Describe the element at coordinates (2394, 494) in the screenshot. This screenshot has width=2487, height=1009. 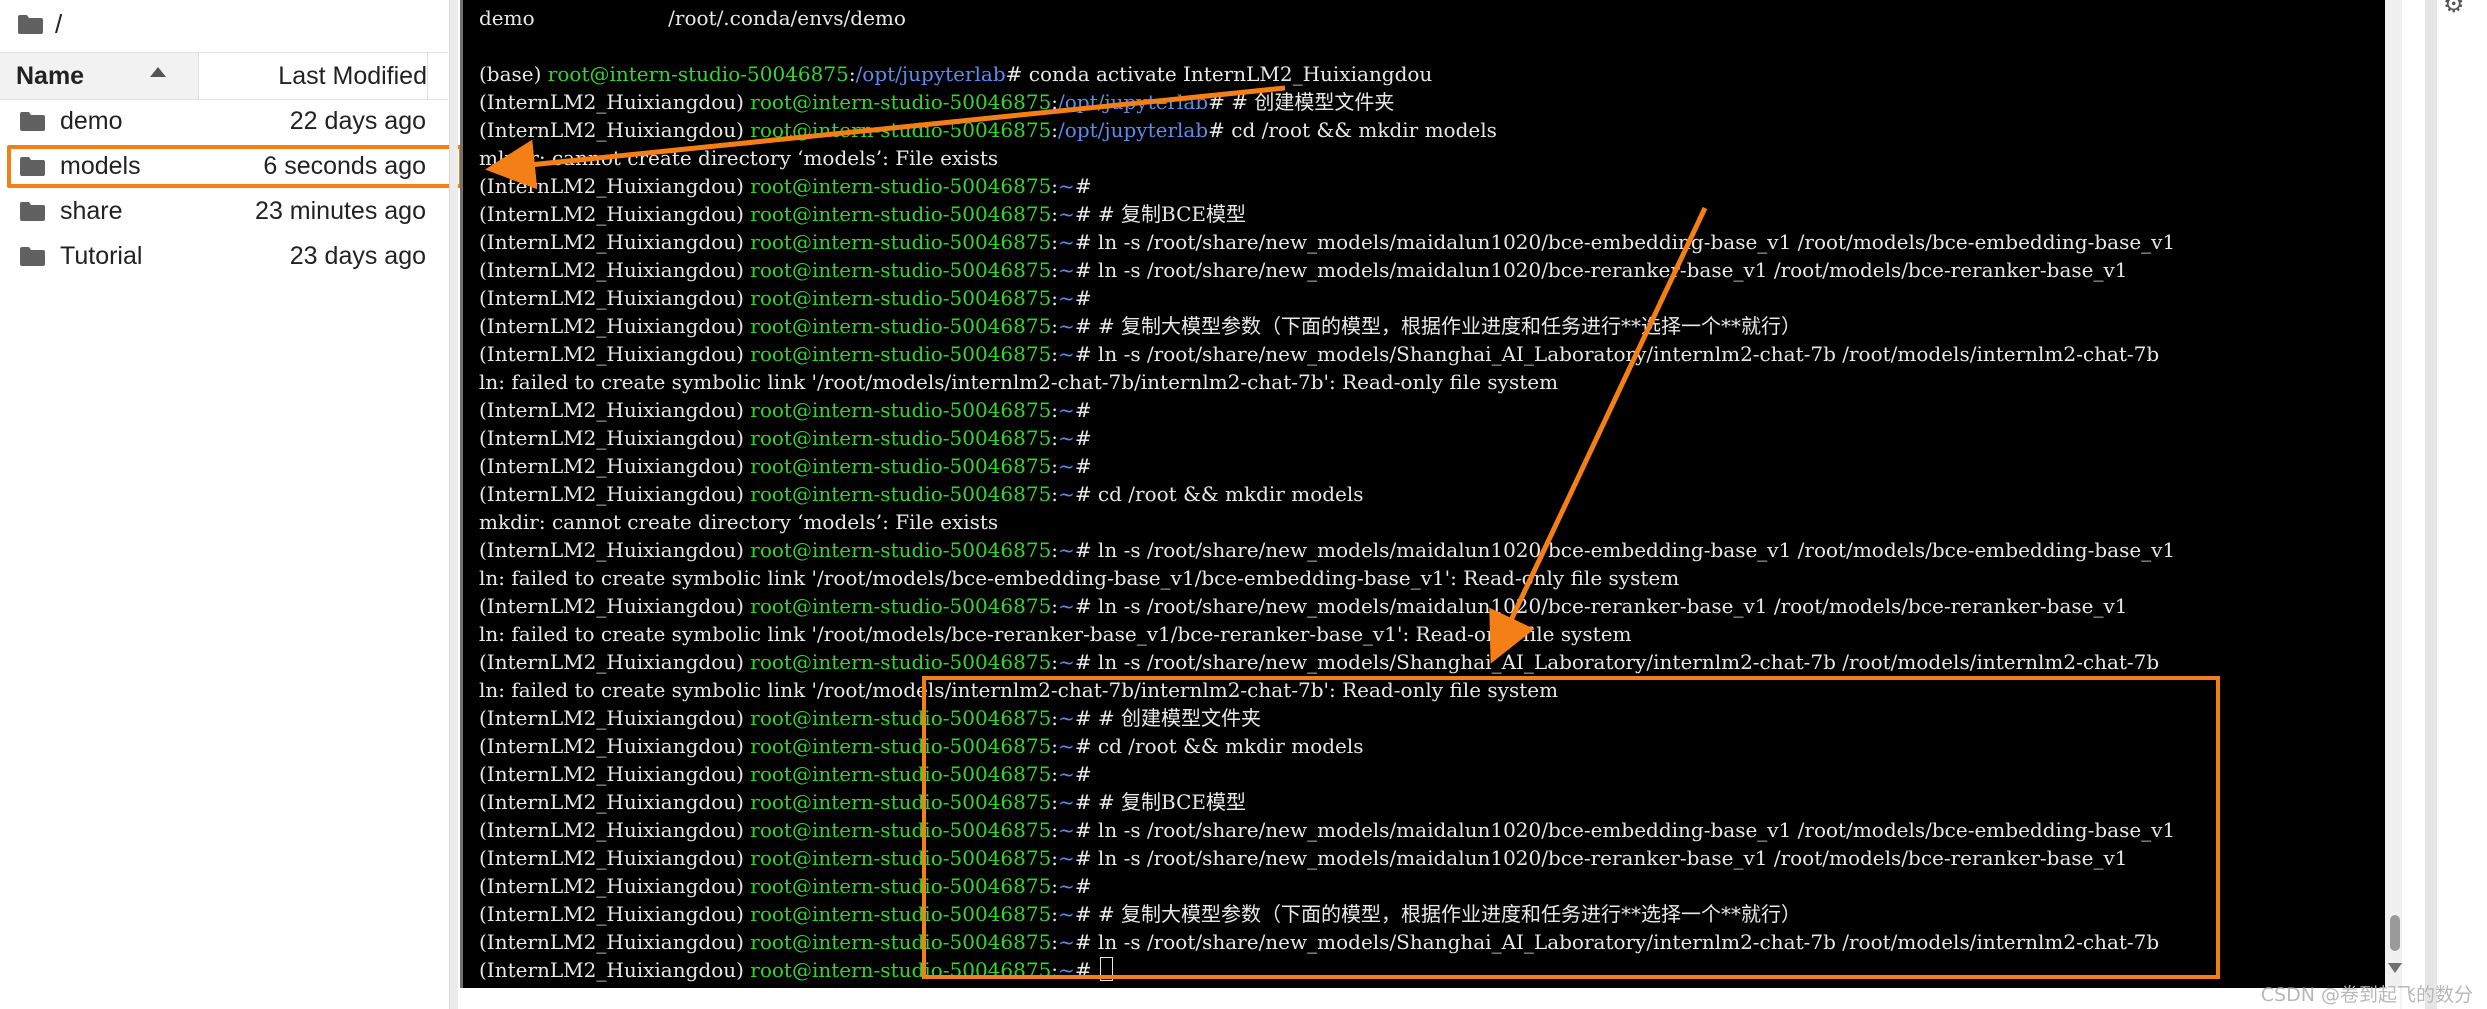
I see `terminal-scrollbar` at that location.